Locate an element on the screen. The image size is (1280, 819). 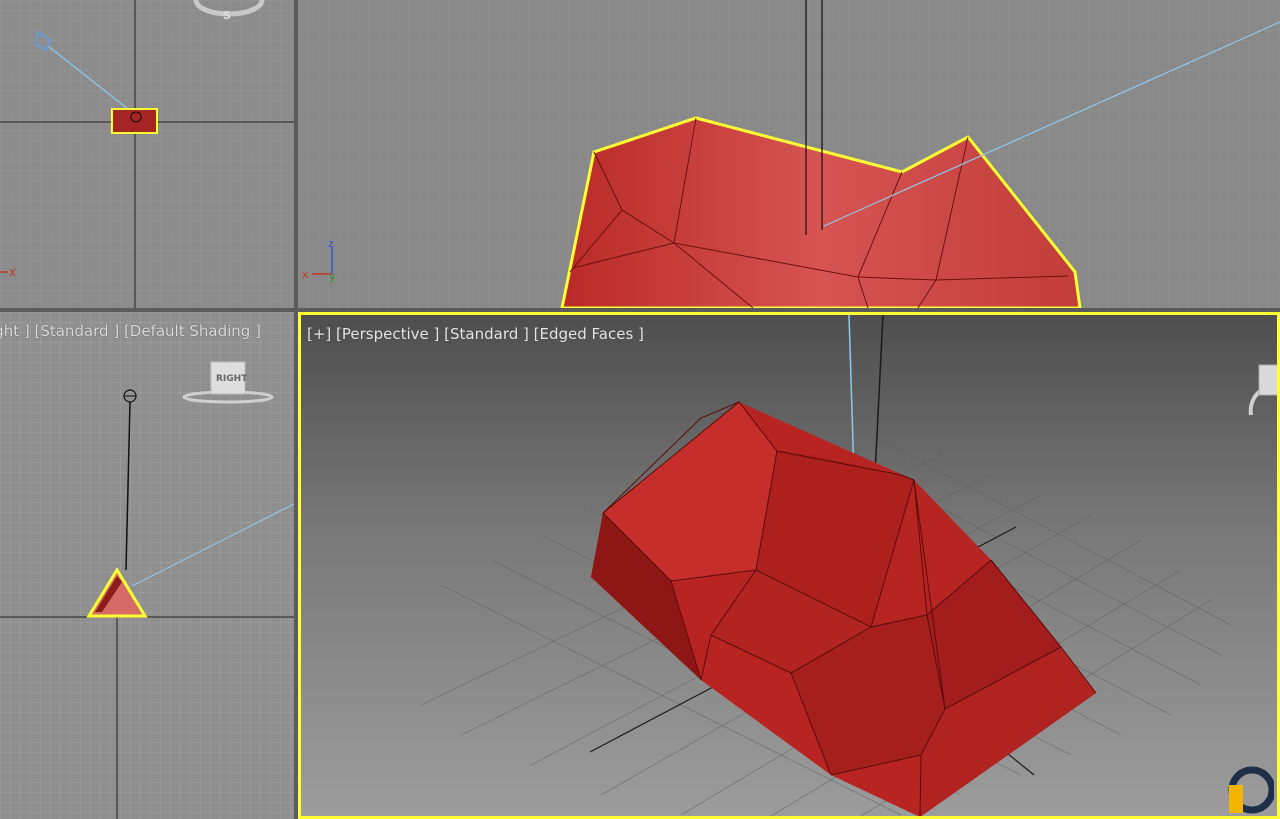
viewport-label-right: ight ] [Standard ] [Default Shading ] is located at coordinates (130, 331).